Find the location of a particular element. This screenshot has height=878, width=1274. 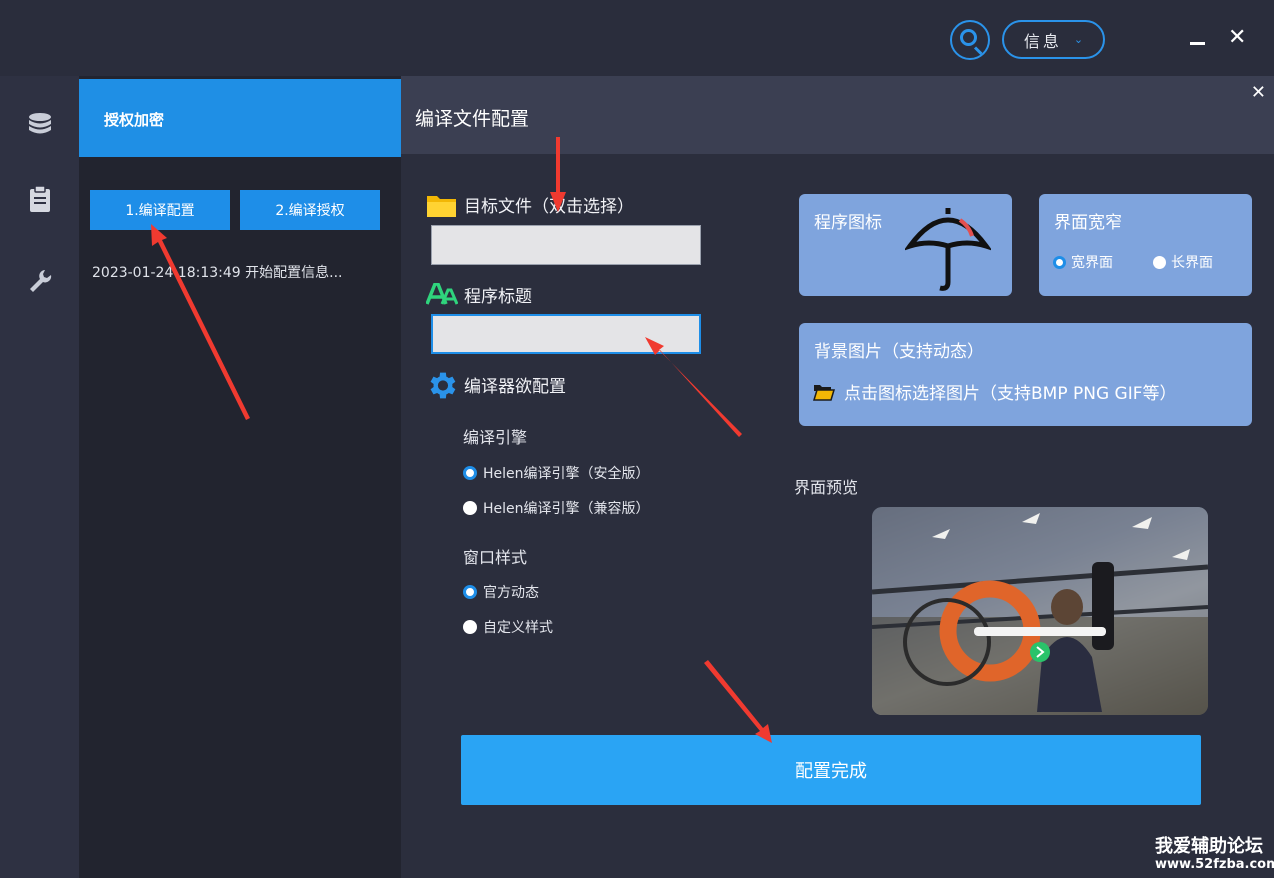

target-file-input is located at coordinates (566, 245).